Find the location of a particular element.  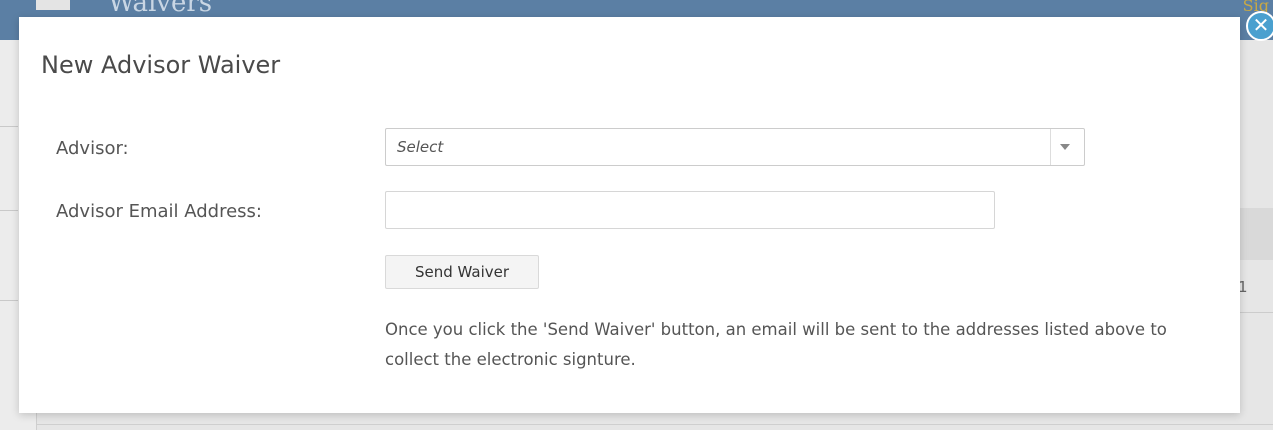

send-waiver-button: Send Waiver is located at coordinates (462, 272).